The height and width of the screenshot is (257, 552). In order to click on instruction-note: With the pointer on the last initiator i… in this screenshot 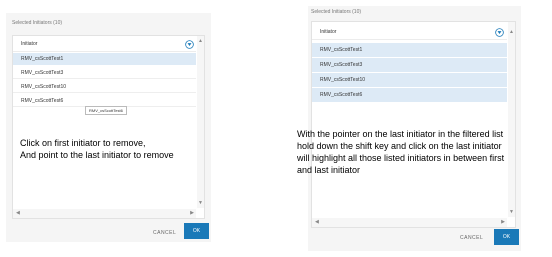, I will do `click(401, 152)`.